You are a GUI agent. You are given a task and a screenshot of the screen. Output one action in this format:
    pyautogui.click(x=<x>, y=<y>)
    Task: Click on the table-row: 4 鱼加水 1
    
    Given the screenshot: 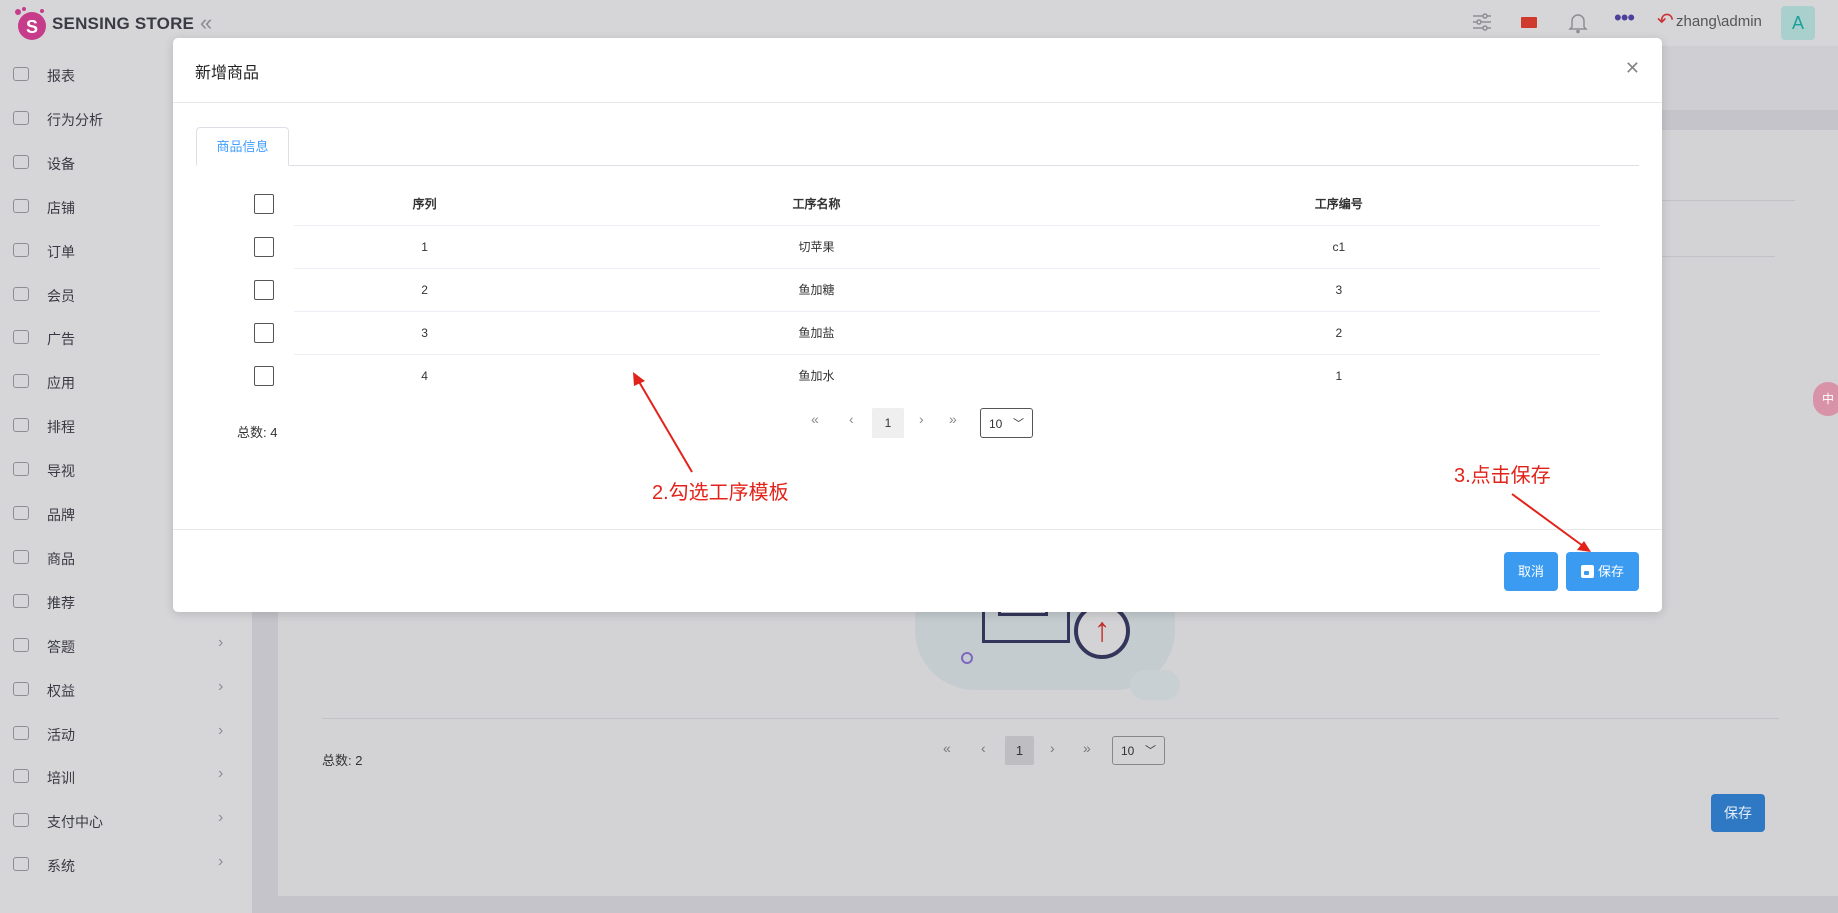 What is the action you would take?
    pyautogui.click(x=917, y=375)
    